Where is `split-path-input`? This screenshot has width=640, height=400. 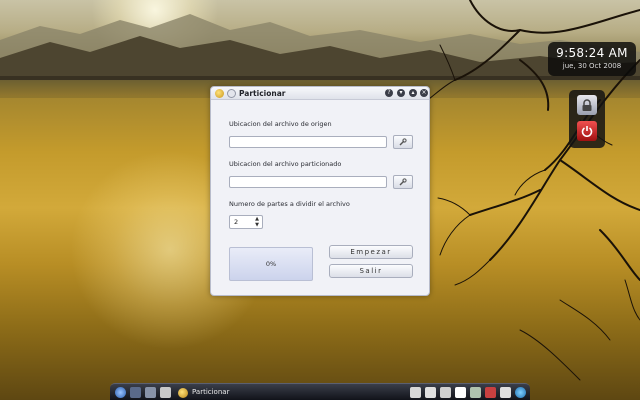
split-path-input is located at coordinates (308, 182).